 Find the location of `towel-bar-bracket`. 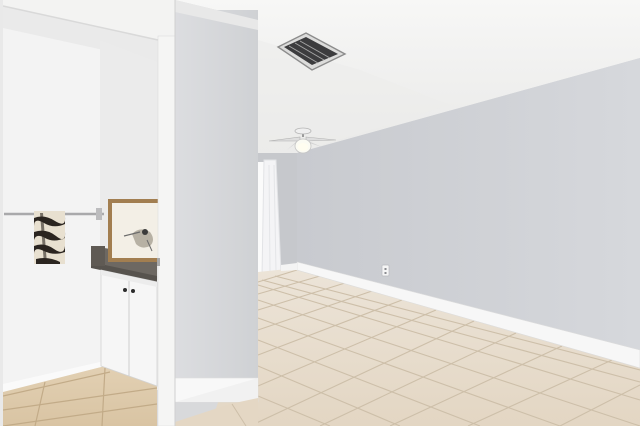

towel-bar-bracket is located at coordinates (99, 214).